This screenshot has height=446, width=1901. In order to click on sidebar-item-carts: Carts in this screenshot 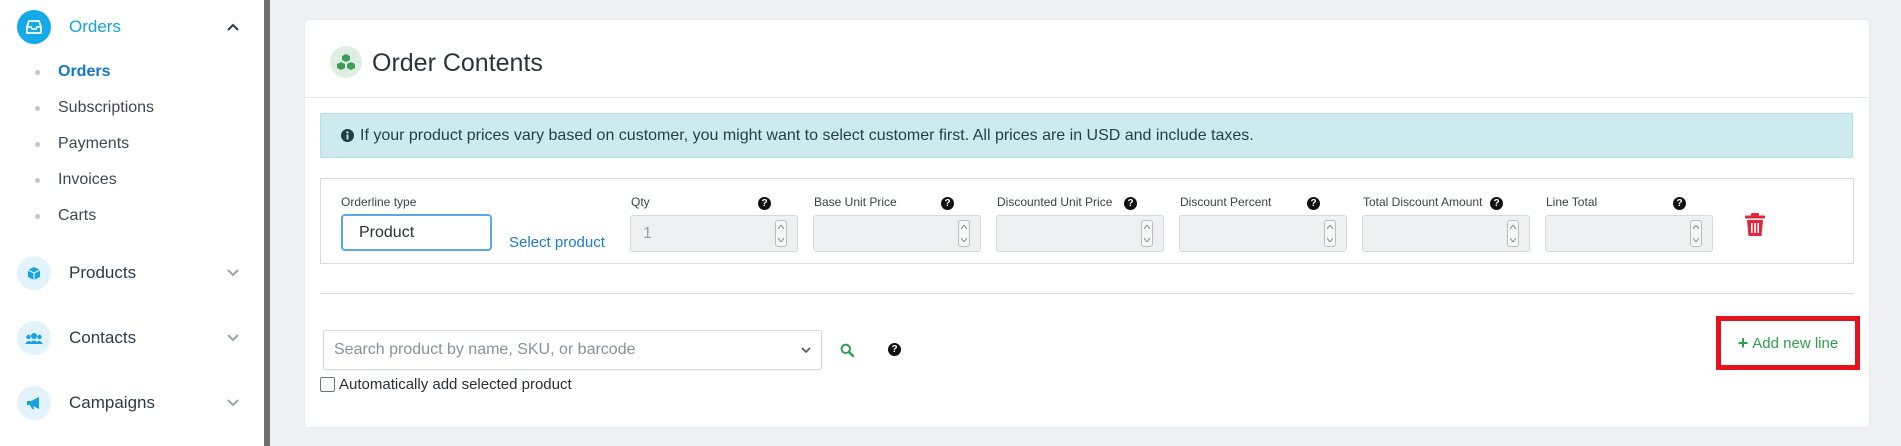, I will do `click(65, 216)`.